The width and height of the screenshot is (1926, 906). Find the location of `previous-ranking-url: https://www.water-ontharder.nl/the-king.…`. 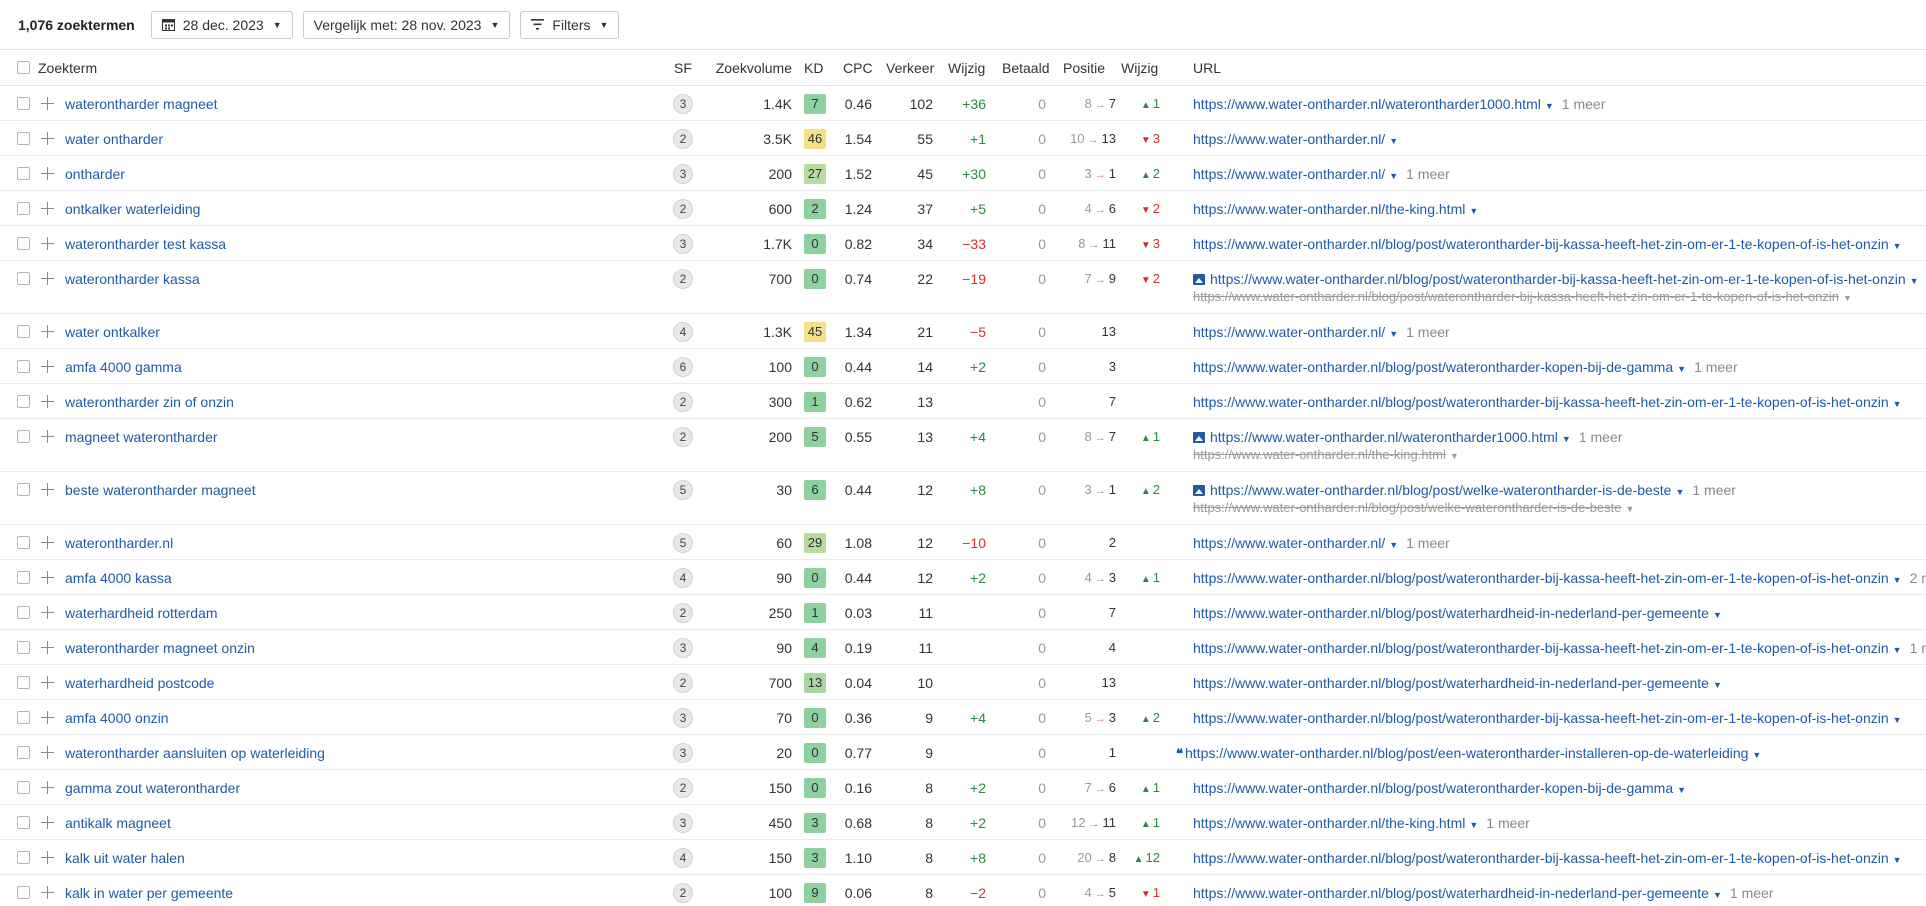

previous-ranking-url: https://www.water-ontharder.nl/the-king.… is located at coordinates (1326, 455).